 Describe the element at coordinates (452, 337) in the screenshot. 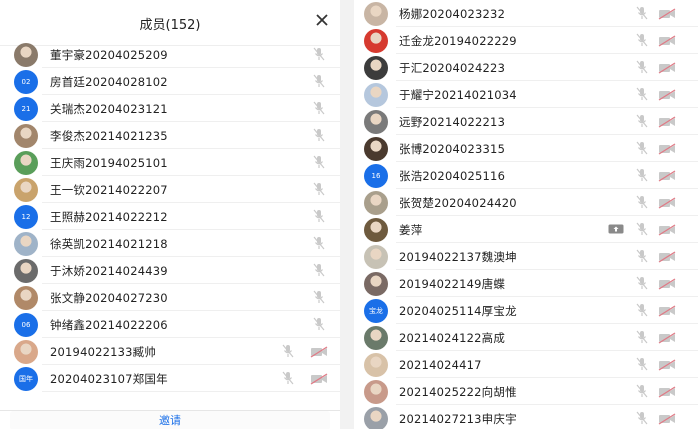

I see `member-name: 20214024122高成` at that location.